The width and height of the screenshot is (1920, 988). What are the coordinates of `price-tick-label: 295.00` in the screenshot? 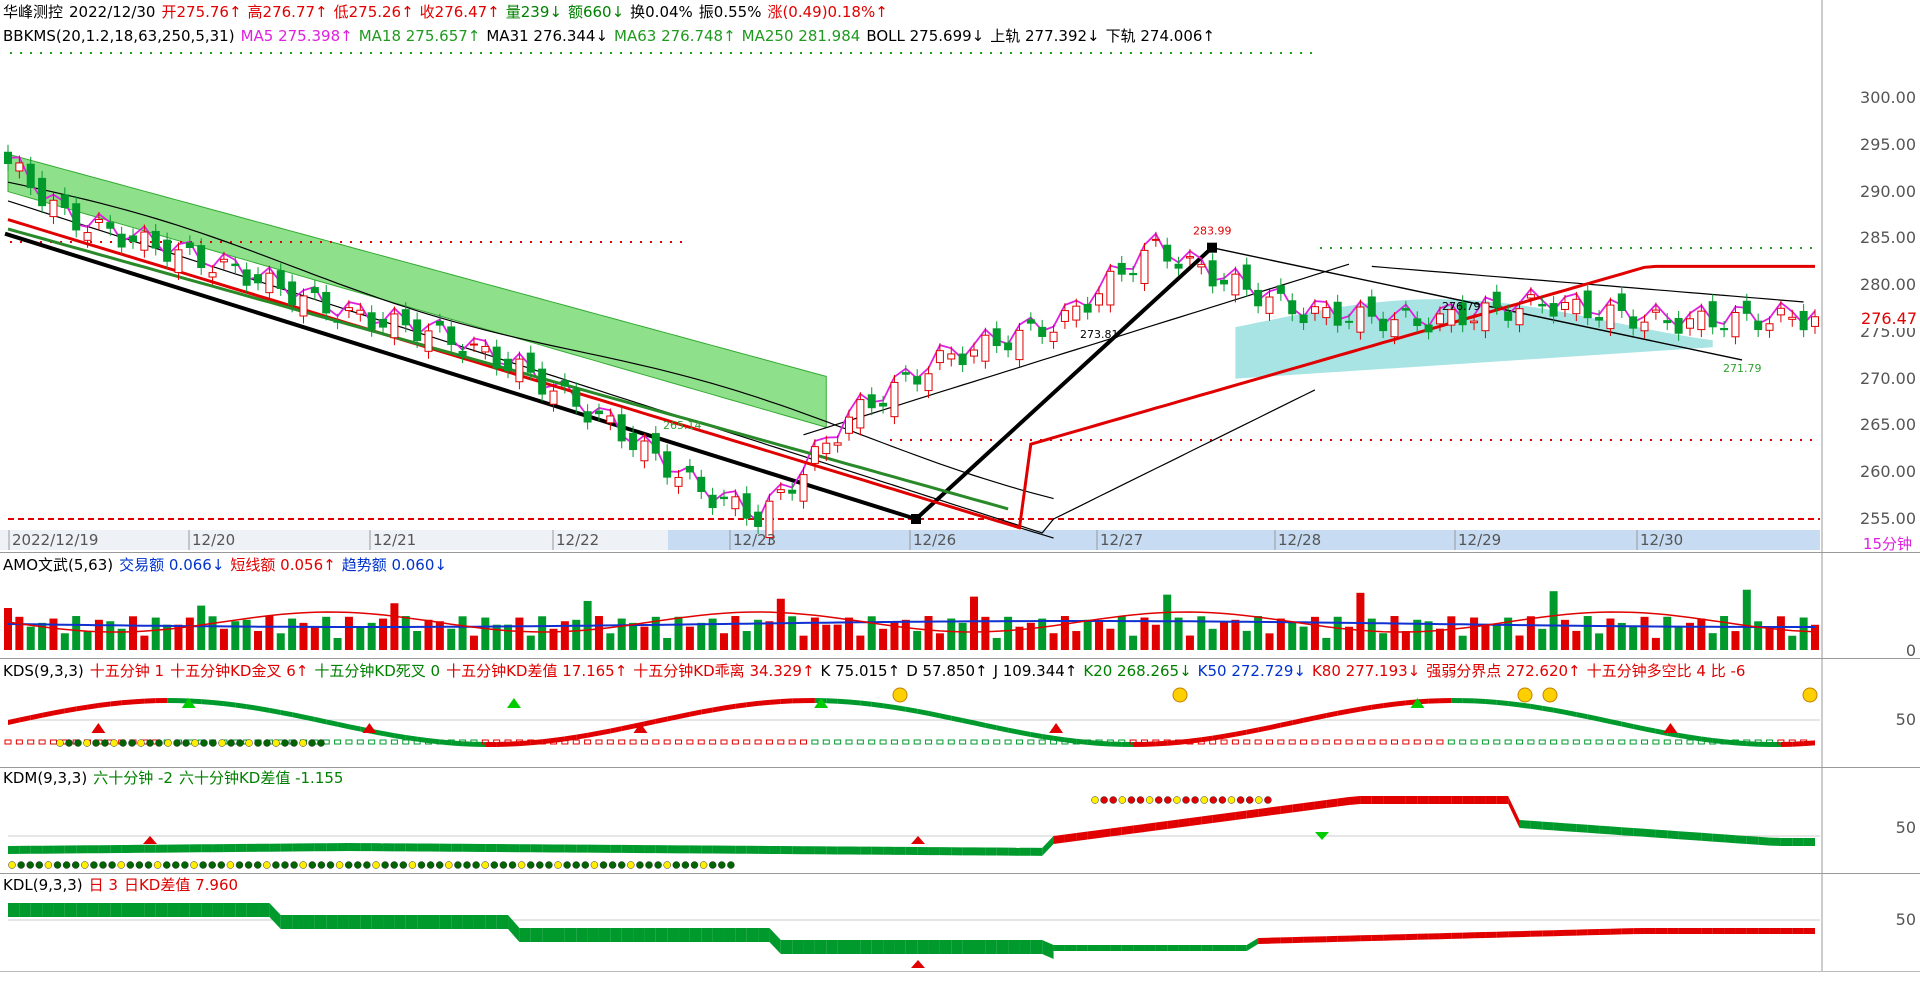 It's located at (1888, 144).